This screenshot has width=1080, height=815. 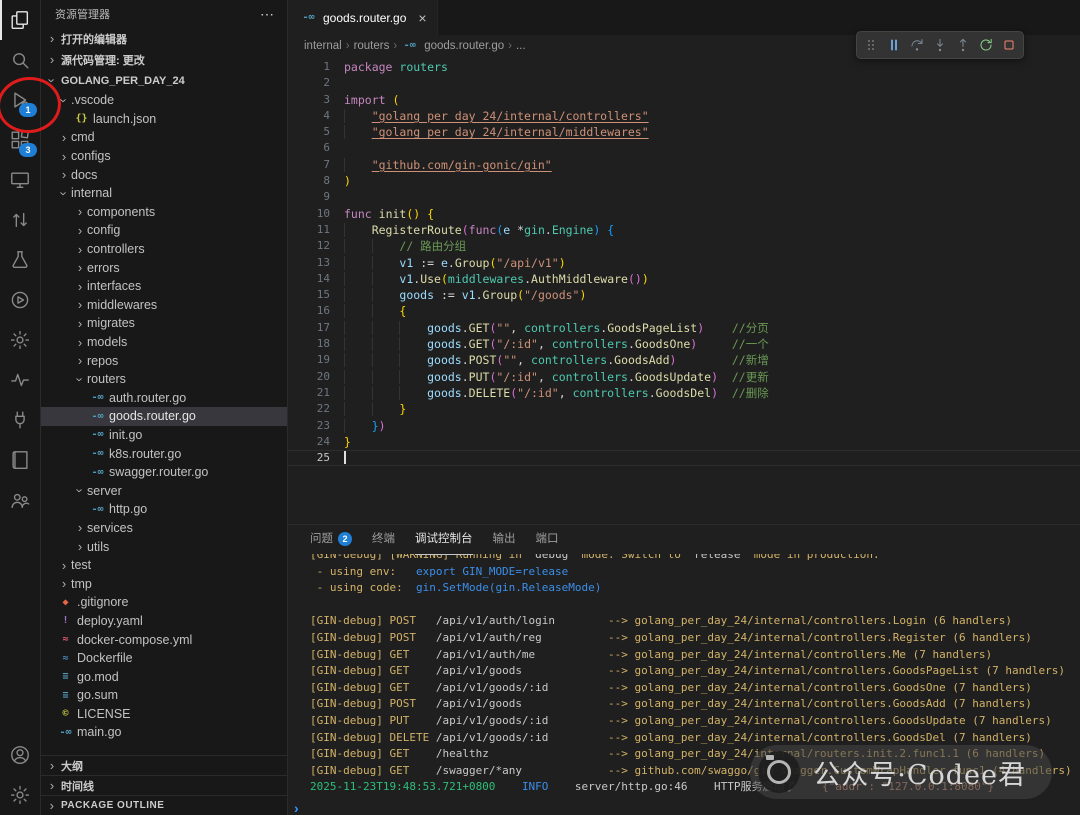 I want to click on activity-settings-button, so click(x=20, y=795).